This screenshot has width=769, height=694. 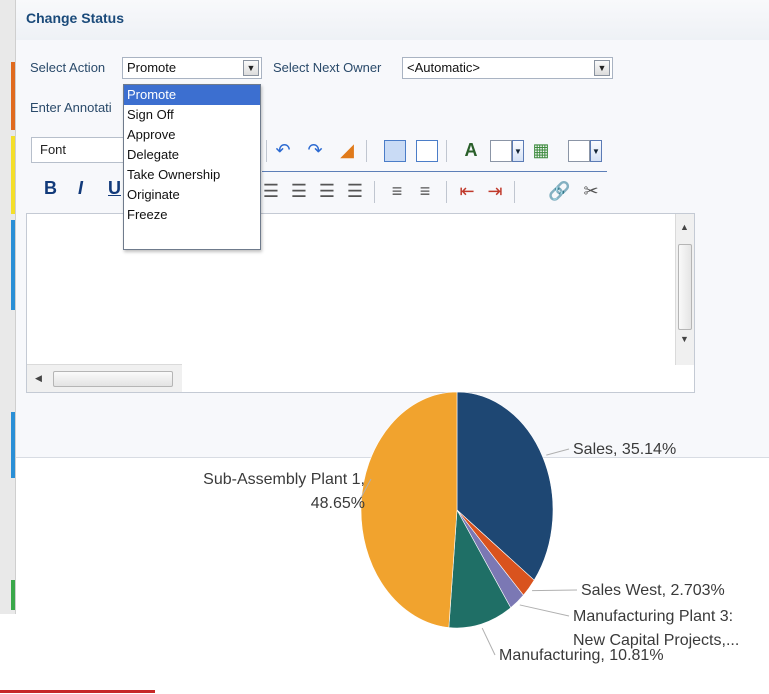 I want to click on link-icon: 🔗, so click(x=559, y=191).